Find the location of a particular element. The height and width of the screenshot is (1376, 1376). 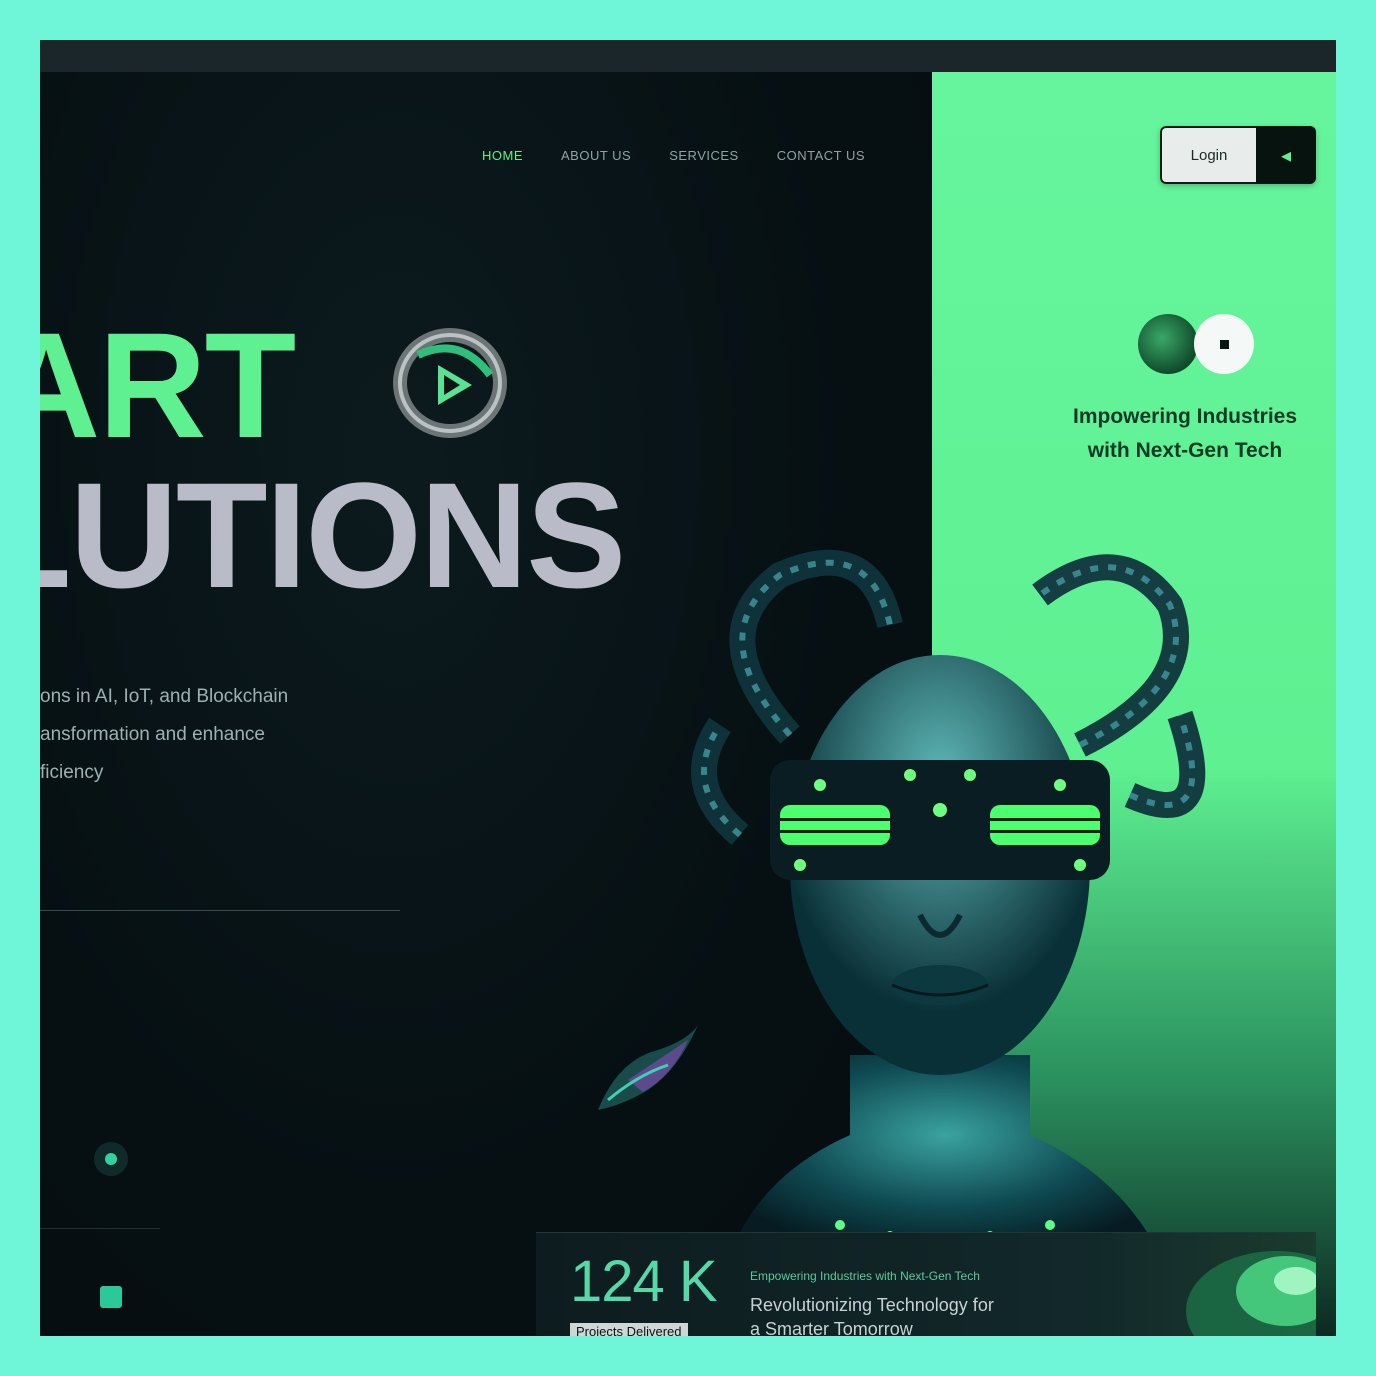

green-orb-image is located at coordinates (1251, 1293).